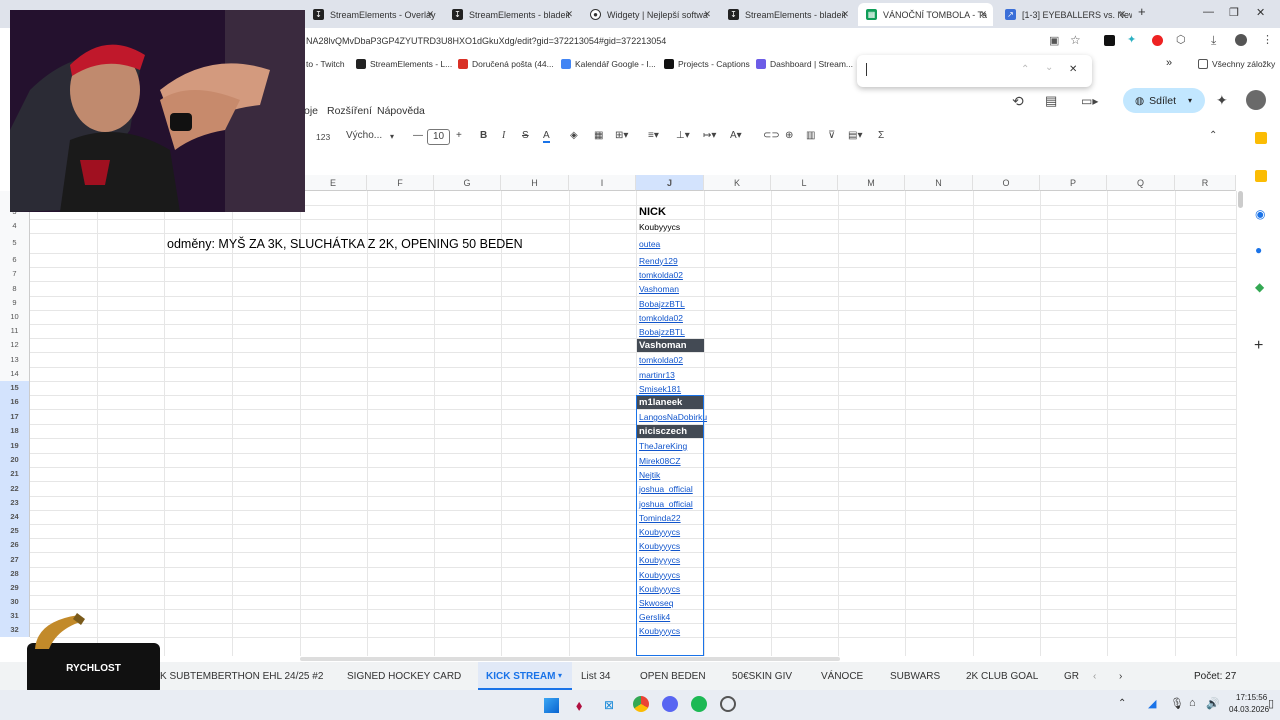 This screenshot has width=1280, height=720. What do you see at coordinates (570, 659) in the screenshot?
I see `horizontal-scrollbar` at bounding box center [570, 659].